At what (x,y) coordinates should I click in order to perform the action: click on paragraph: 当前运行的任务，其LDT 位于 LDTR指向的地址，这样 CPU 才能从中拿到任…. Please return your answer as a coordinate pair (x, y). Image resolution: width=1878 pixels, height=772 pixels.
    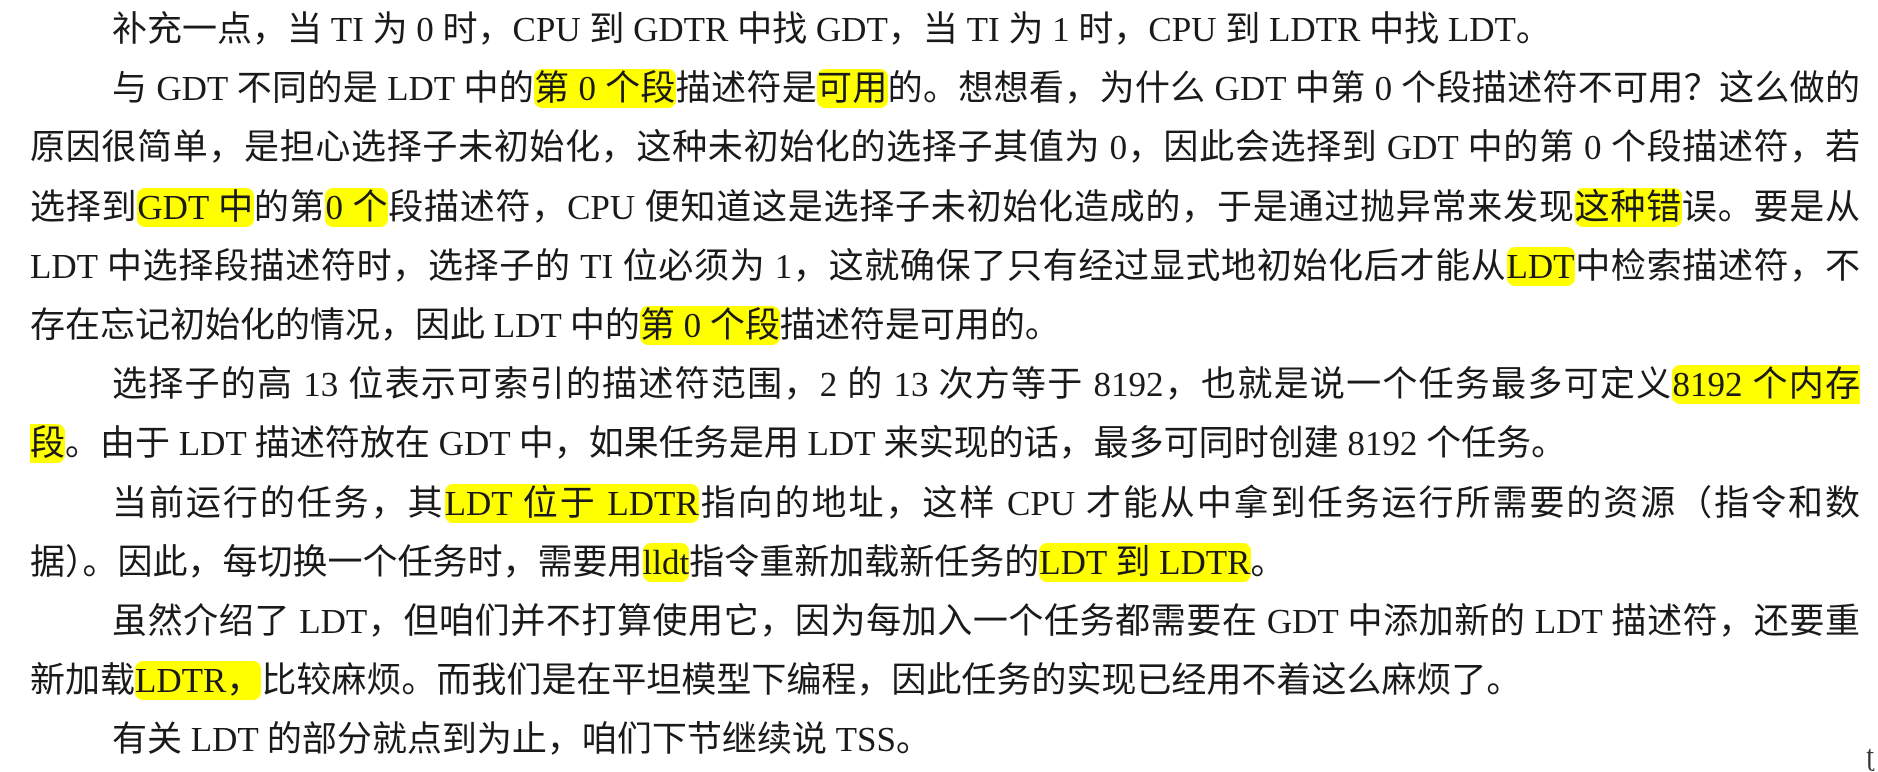
    Looking at the image, I should click on (945, 533).